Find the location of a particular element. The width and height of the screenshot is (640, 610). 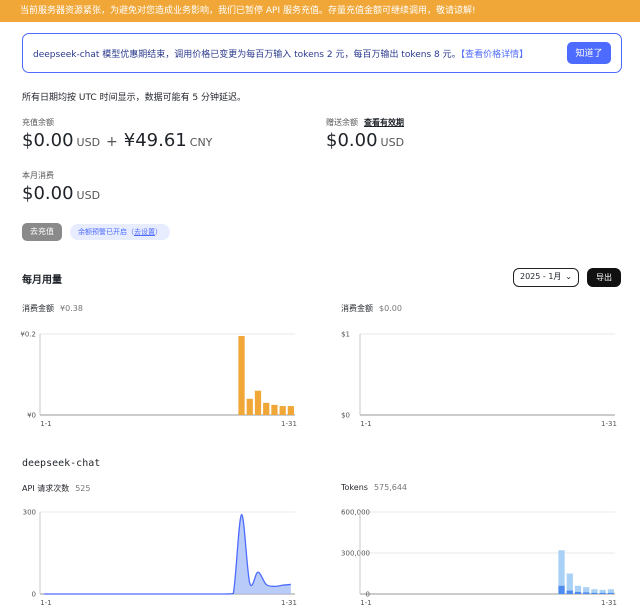

month-select-value: 2025 - 1月 is located at coordinates (541, 276).